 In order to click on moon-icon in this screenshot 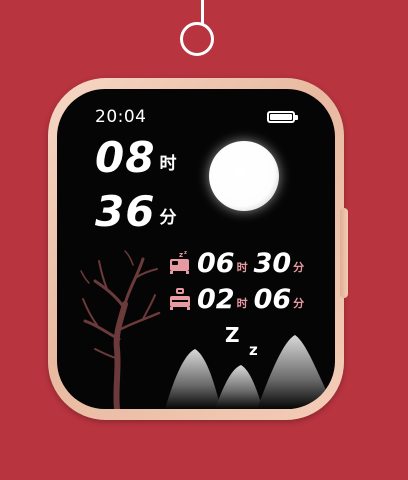, I will do `click(244, 176)`.